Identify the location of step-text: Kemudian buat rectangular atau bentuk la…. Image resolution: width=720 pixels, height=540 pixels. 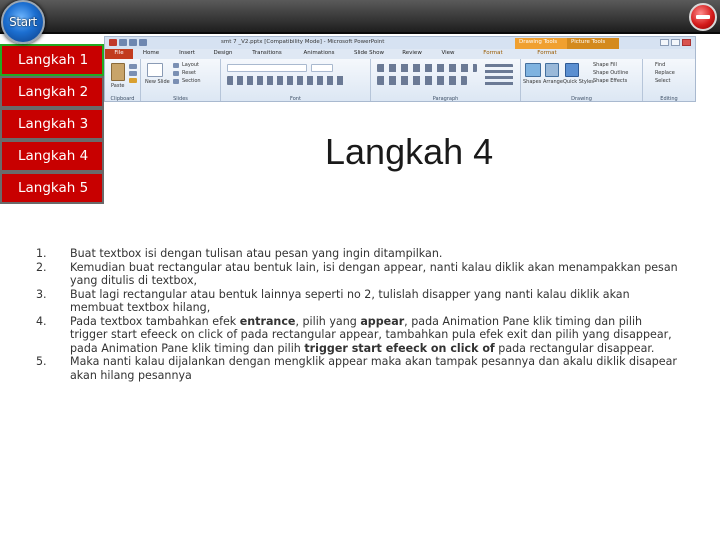
(375, 274).